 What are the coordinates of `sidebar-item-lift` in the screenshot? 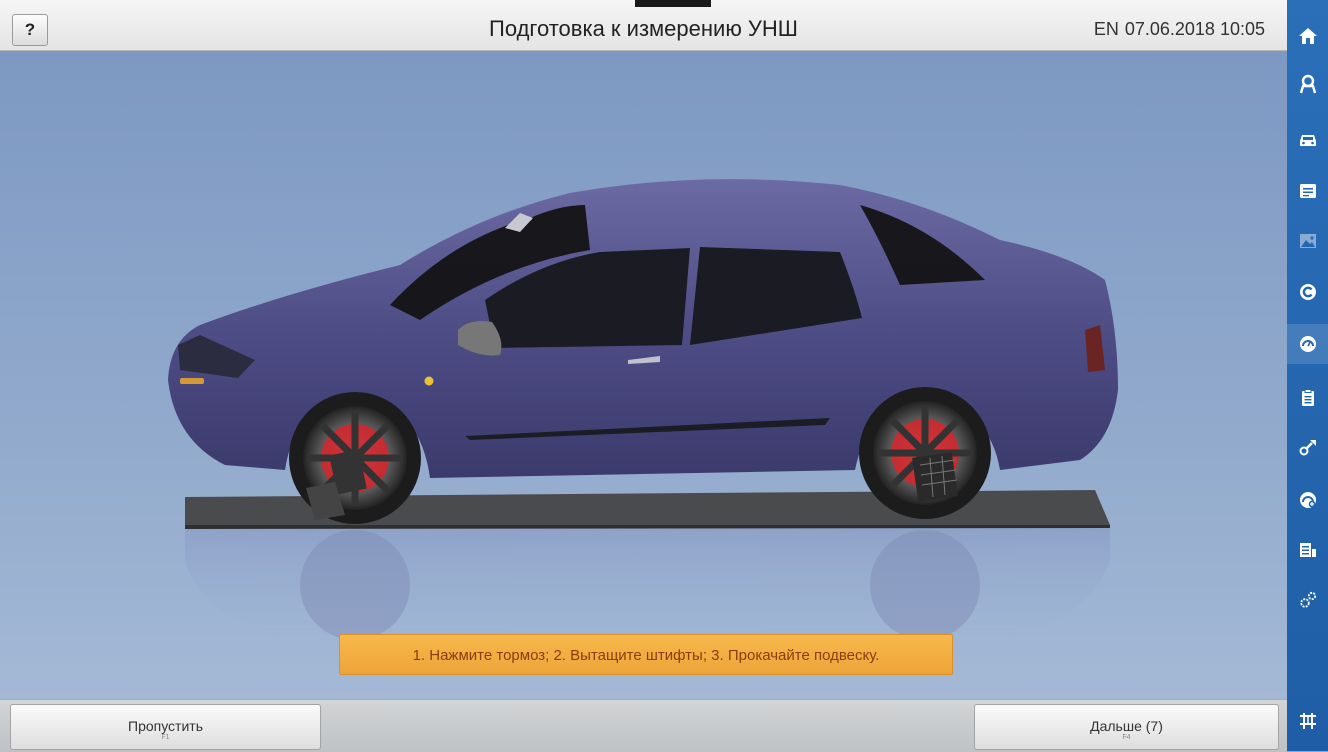 It's located at (1307, 721).